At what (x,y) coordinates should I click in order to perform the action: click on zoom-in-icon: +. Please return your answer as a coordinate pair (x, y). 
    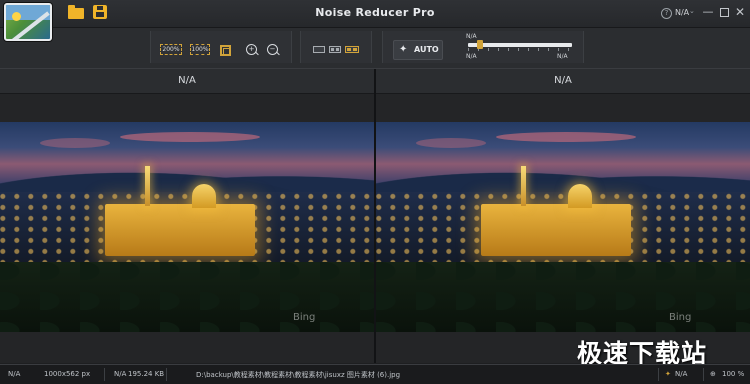
    Looking at the image, I should click on (251, 49).